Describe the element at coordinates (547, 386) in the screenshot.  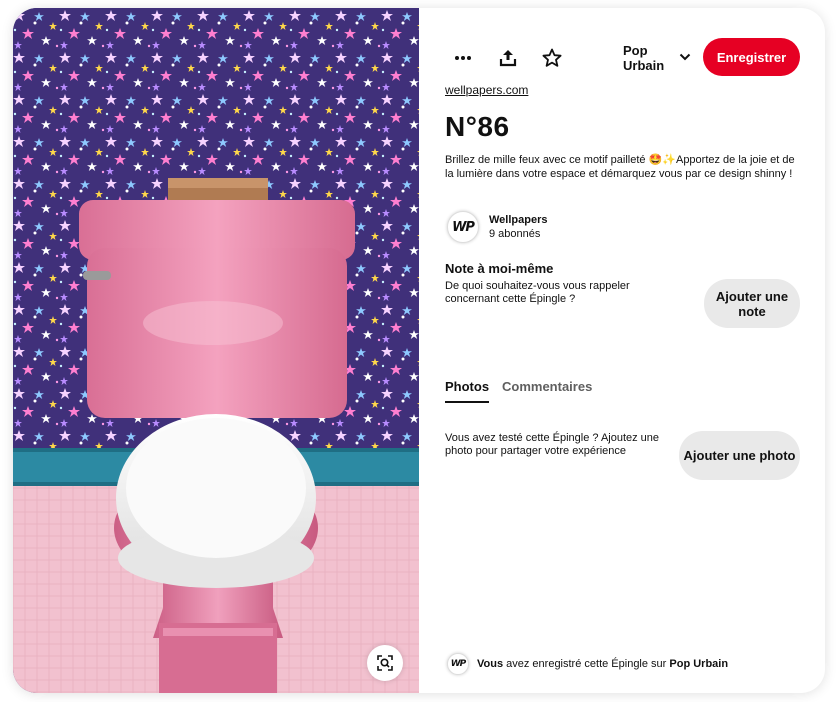
I see `tab-comments: Commentaires` at that location.